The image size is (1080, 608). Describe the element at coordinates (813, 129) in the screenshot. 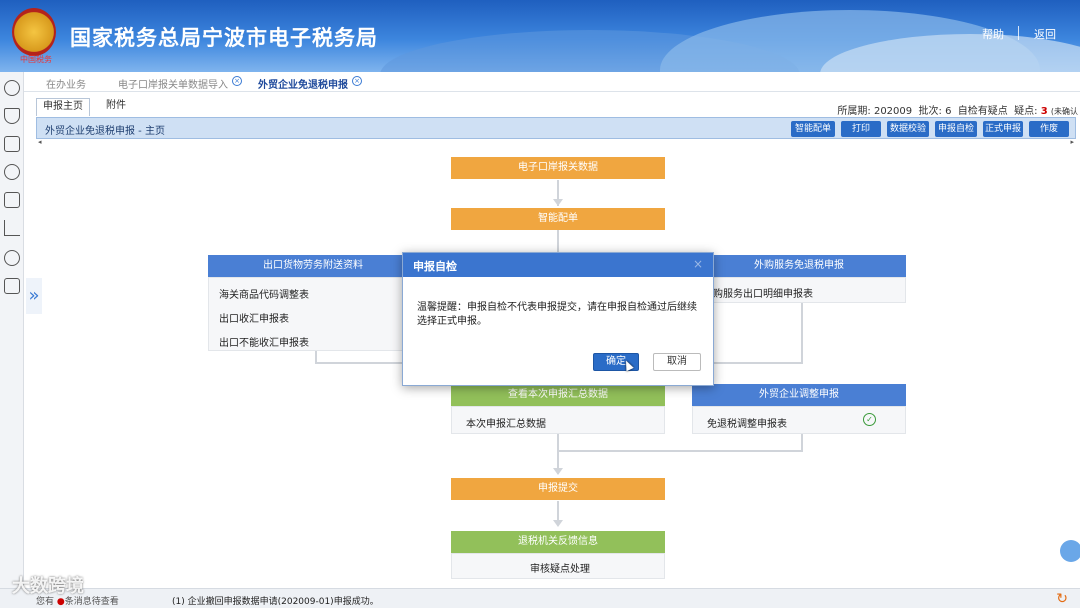

I see `smart-match-button: 智能配单` at that location.